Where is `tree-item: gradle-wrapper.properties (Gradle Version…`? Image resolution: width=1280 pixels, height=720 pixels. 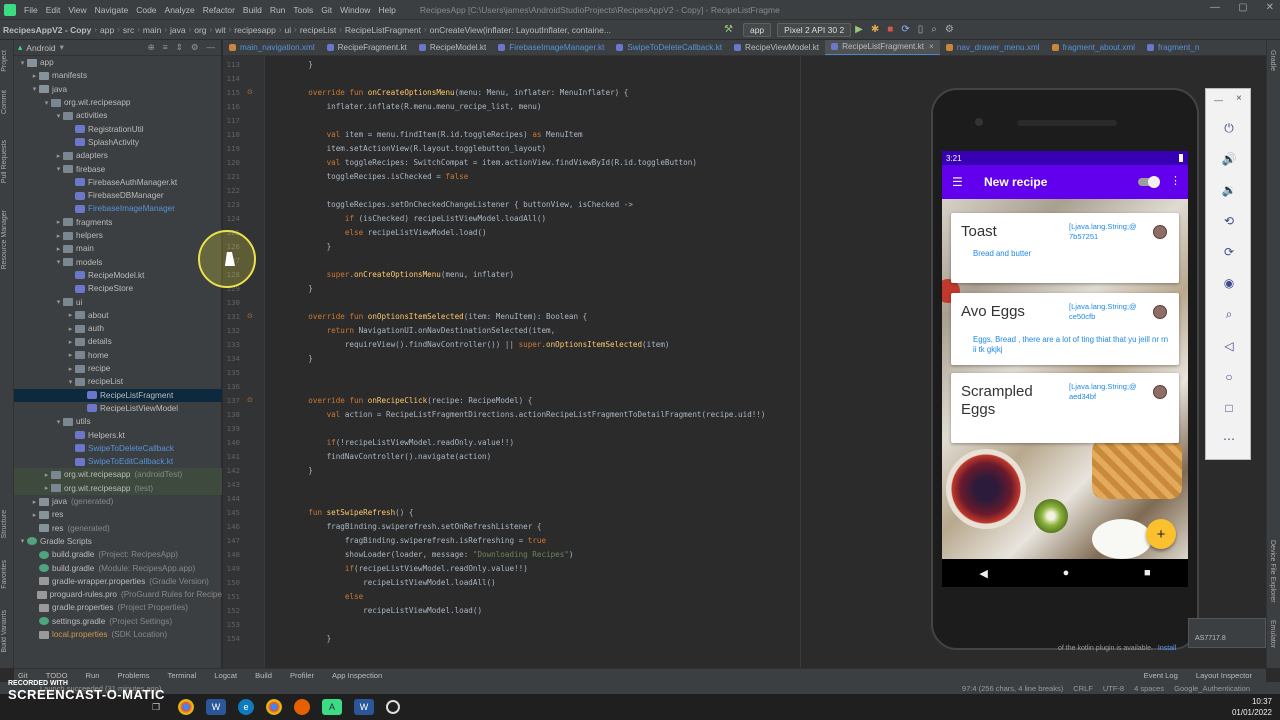
tree-item: gradle-wrapper.properties (Gradle Version… is located at coordinates (118, 581).